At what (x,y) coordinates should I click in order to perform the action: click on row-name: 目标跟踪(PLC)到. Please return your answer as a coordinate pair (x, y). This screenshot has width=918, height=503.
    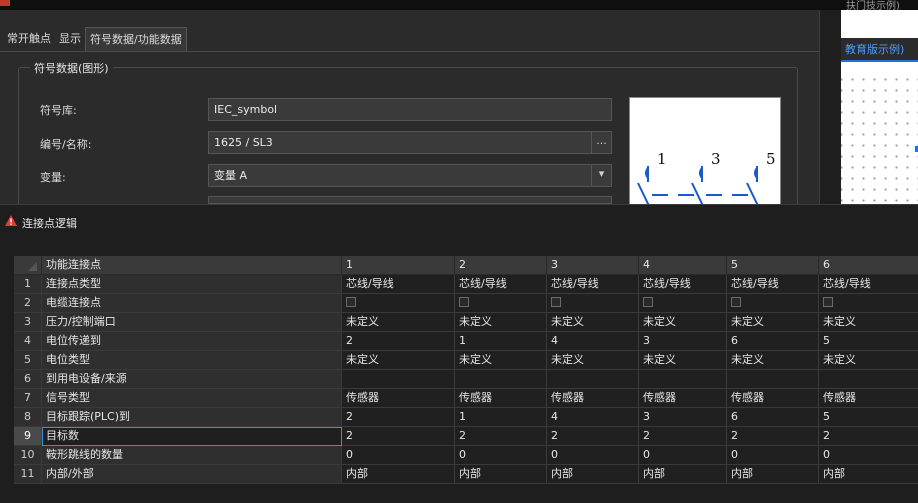
    Looking at the image, I should click on (192, 417).